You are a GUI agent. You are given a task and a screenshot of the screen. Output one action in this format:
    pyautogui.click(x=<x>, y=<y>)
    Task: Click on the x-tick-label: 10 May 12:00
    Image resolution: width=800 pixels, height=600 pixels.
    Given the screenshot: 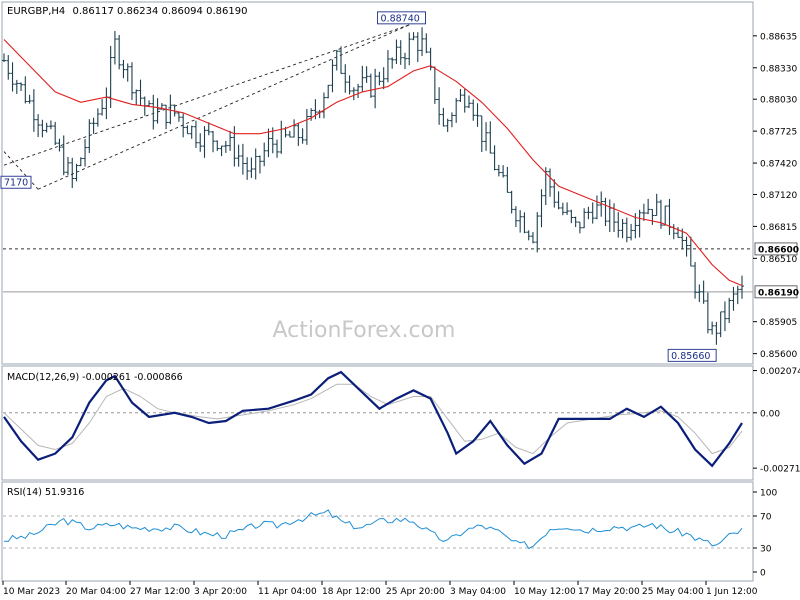 What is the action you would take?
    pyautogui.click(x=545, y=592)
    